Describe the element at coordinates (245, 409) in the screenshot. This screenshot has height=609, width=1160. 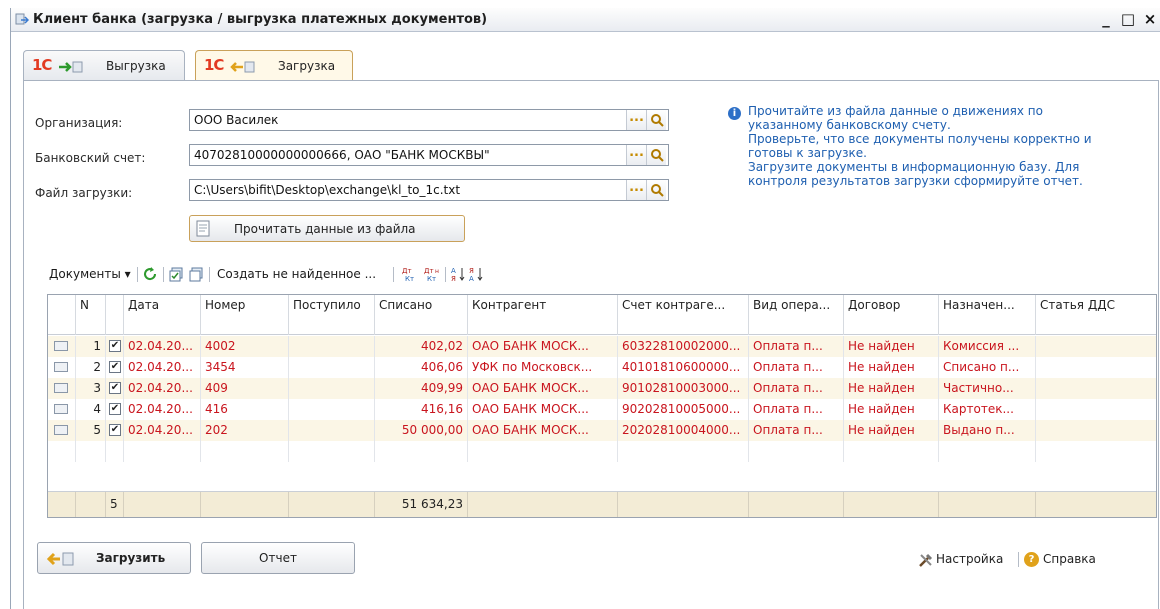
I see `cell-number: 416` at that location.